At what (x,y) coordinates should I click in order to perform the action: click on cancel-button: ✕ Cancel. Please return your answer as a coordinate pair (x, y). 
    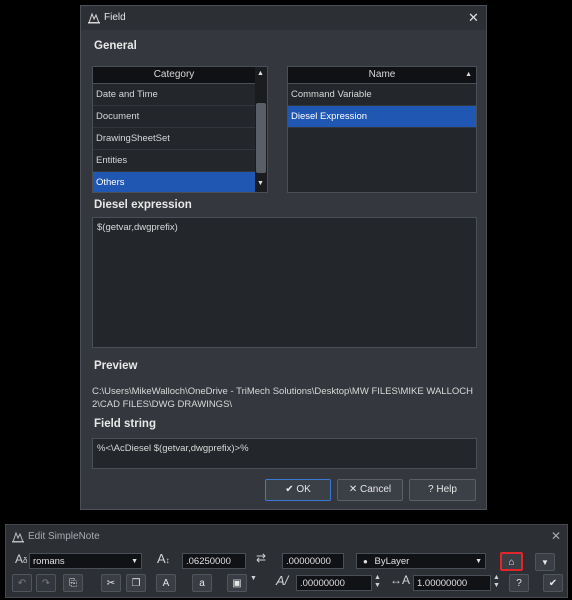
    Looking at the image, I should click on (370, 490).